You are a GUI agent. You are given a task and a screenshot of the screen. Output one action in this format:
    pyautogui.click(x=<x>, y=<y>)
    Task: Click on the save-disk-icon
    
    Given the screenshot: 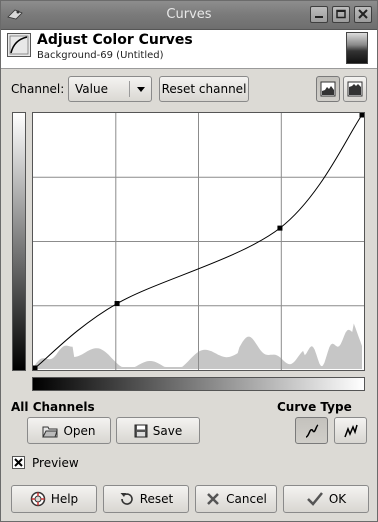 What is the action you would take?
    pyautogui.click(x=141, y=430)
    